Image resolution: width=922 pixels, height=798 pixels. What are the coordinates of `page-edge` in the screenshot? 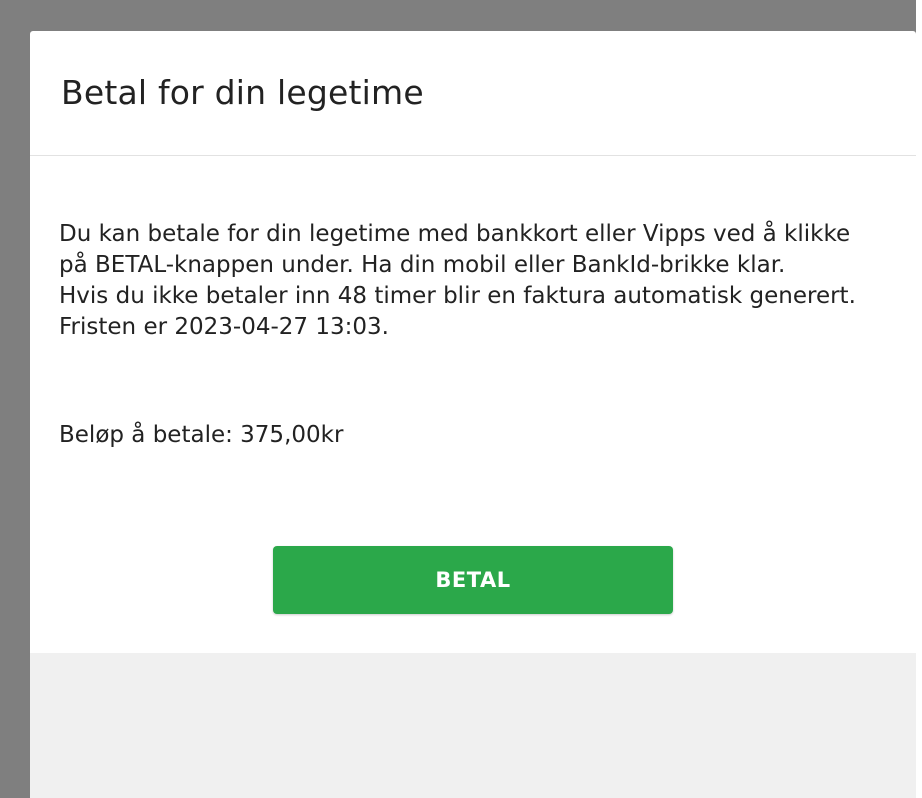 It's located at (919, 399).